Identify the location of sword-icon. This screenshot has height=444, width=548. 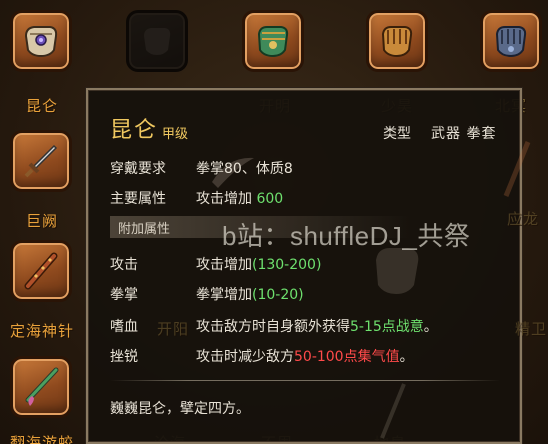
(41, 161).